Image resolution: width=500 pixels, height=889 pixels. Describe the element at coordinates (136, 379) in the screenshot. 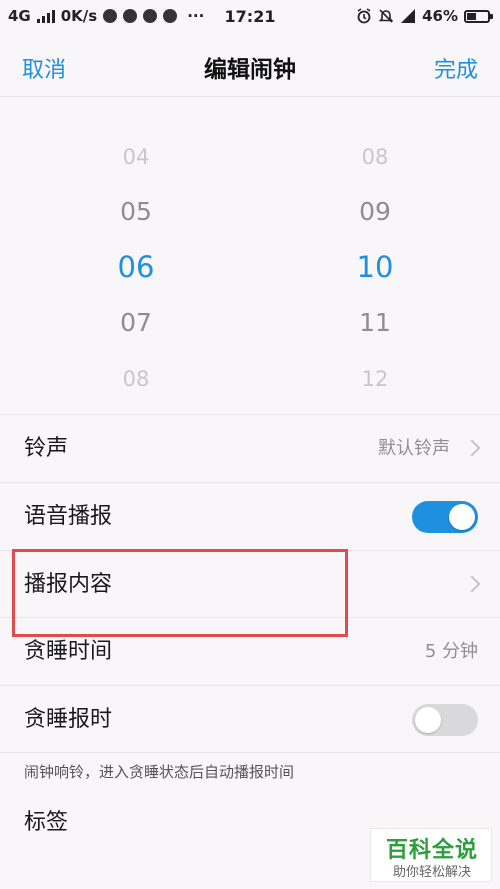

I see `hour-option: 08` at that location.